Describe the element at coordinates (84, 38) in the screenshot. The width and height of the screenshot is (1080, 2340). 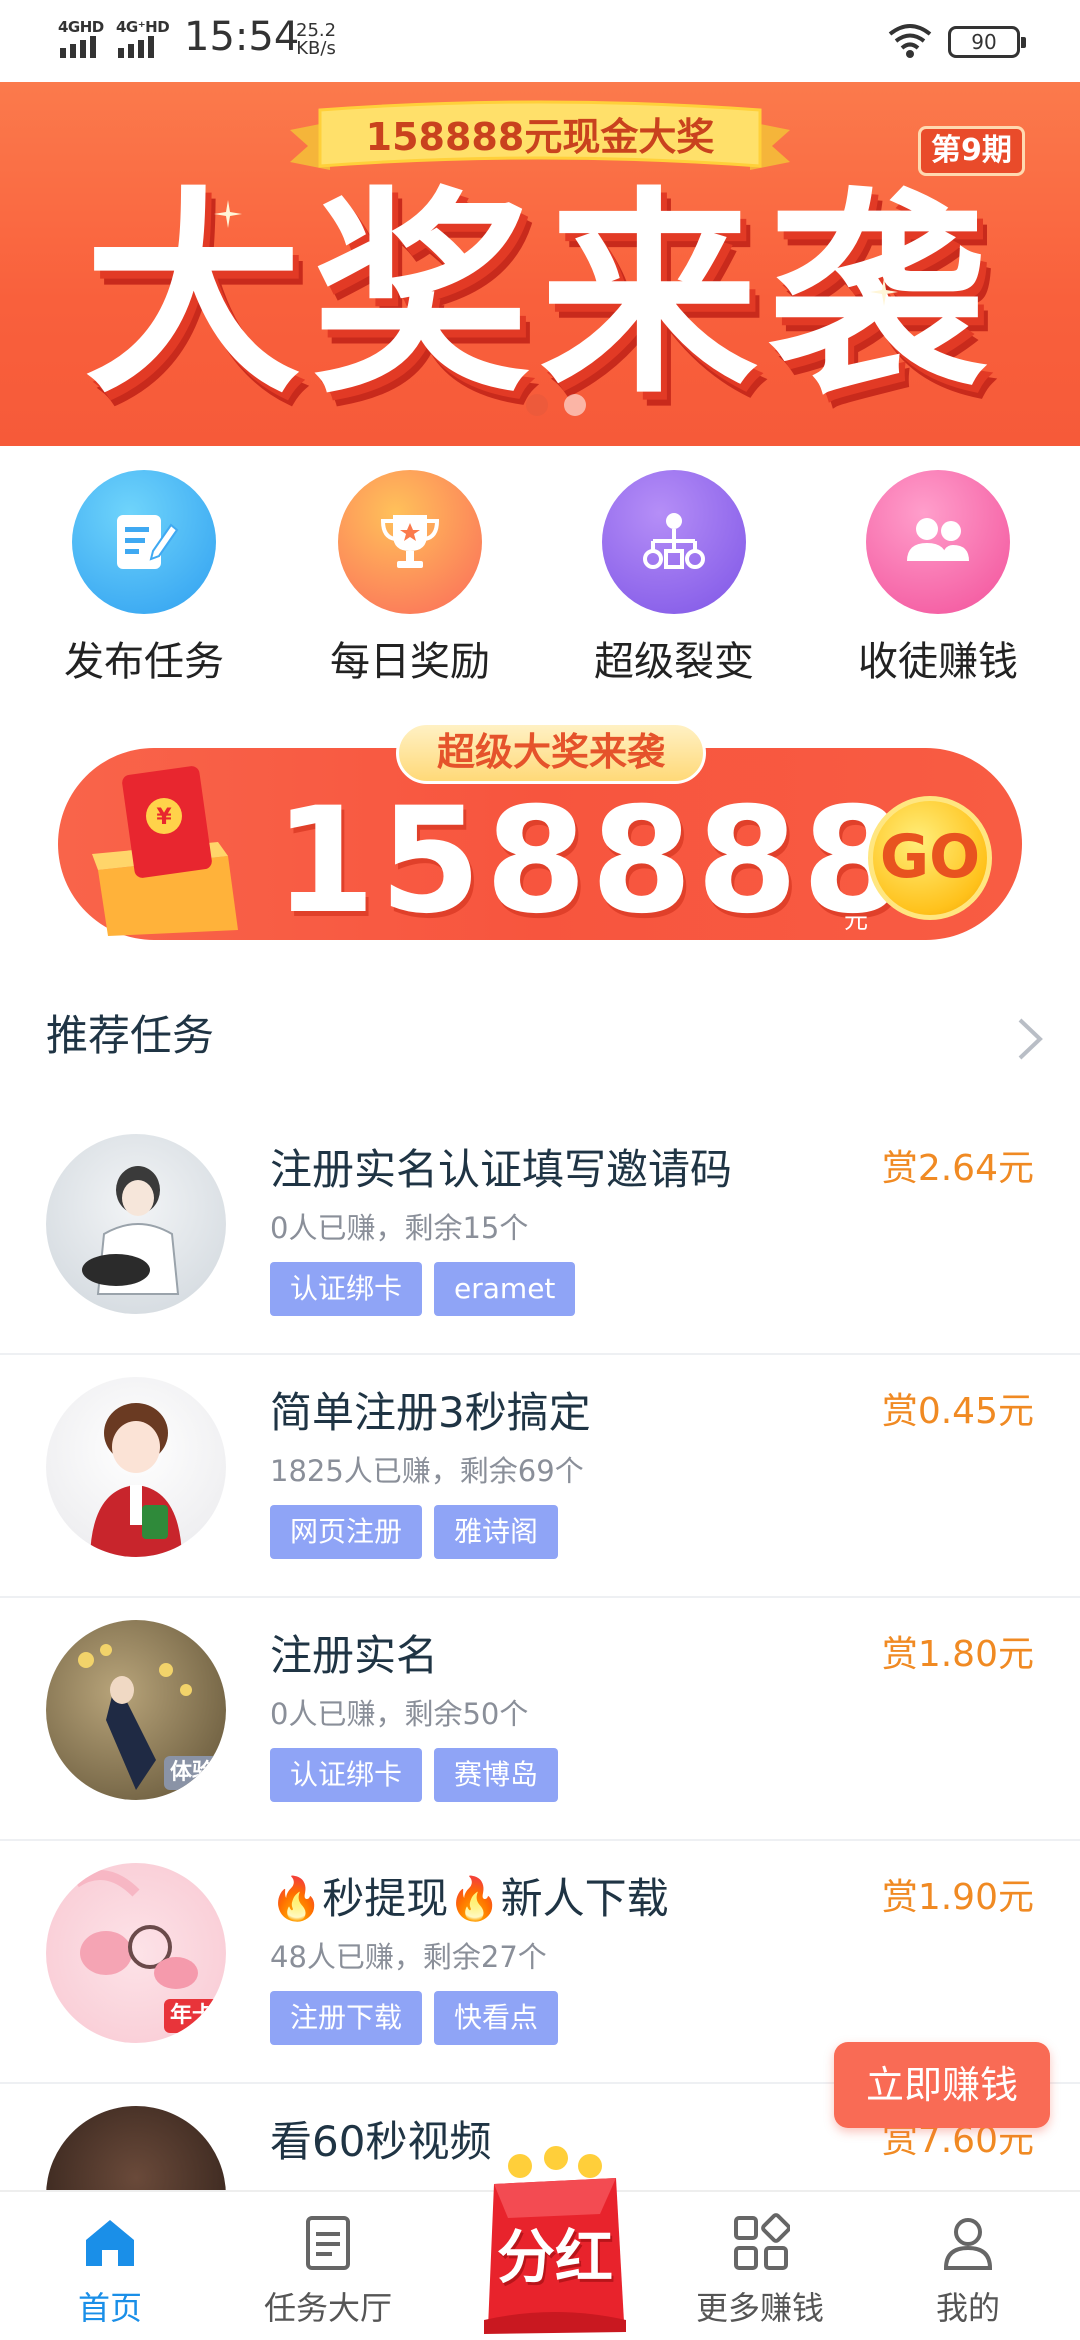
I see `signal-icon: 4GHD` at that location.